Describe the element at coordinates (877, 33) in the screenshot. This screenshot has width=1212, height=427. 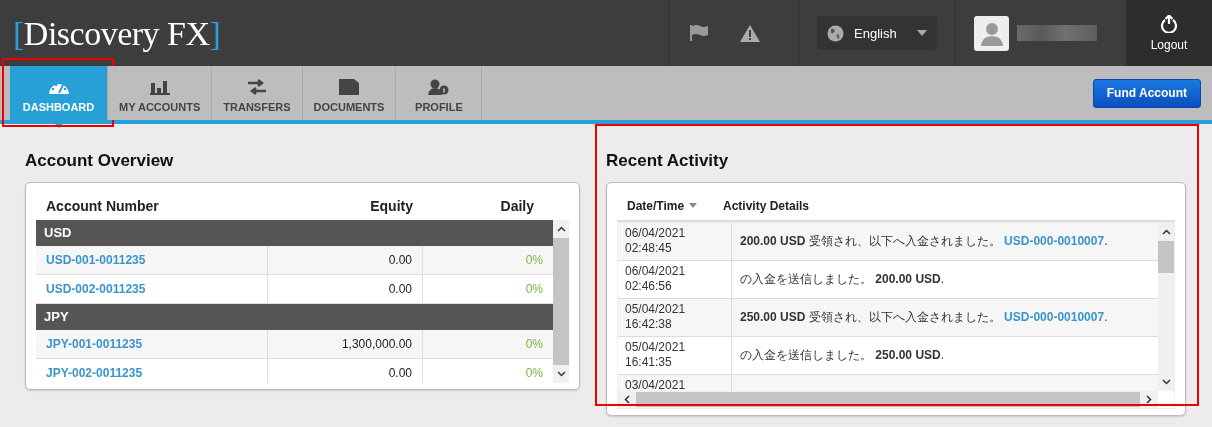
I see `language-select: English` at that location.